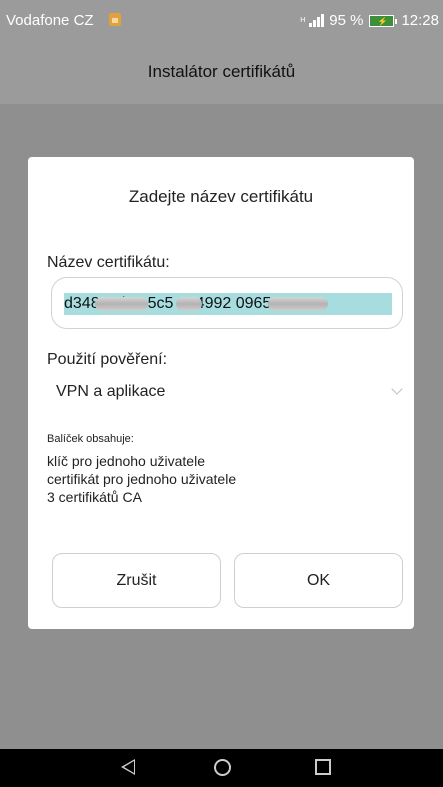 This screenshot has height=787, width=443. I want to click on network-type: H, so click(303, 20).